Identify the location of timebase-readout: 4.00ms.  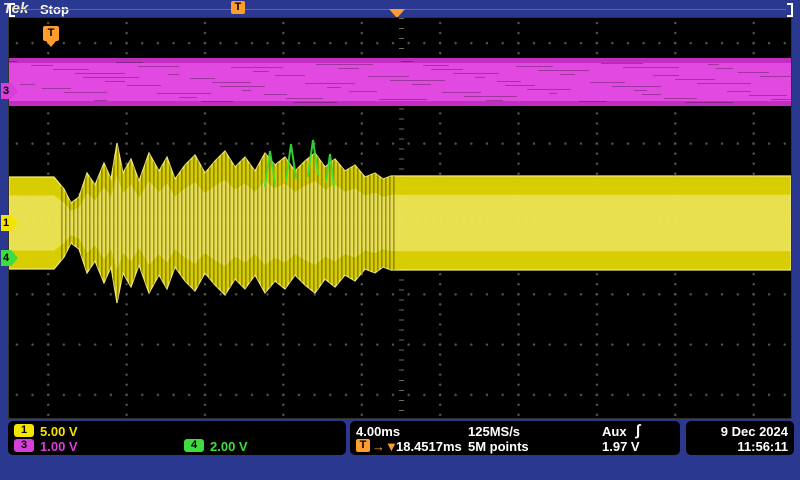
(378, 431).